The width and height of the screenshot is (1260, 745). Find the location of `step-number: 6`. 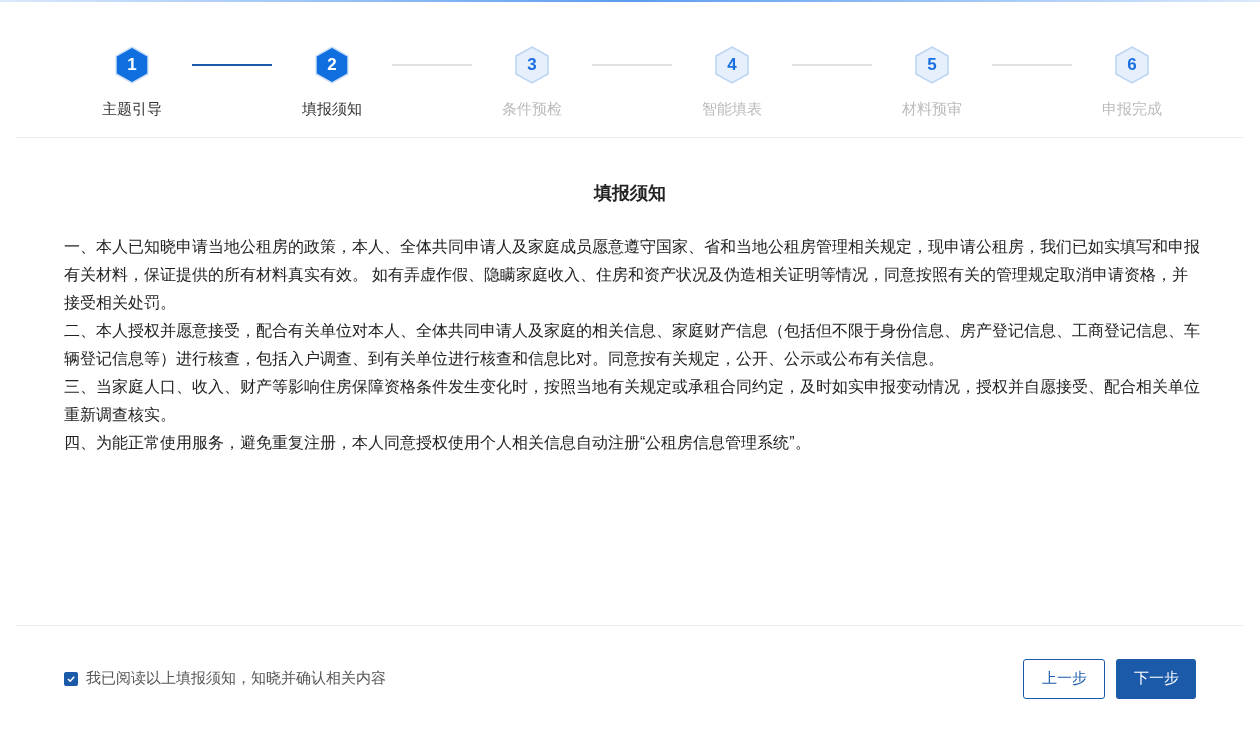

step-number: 6 is located at coordinates (1132, 65).